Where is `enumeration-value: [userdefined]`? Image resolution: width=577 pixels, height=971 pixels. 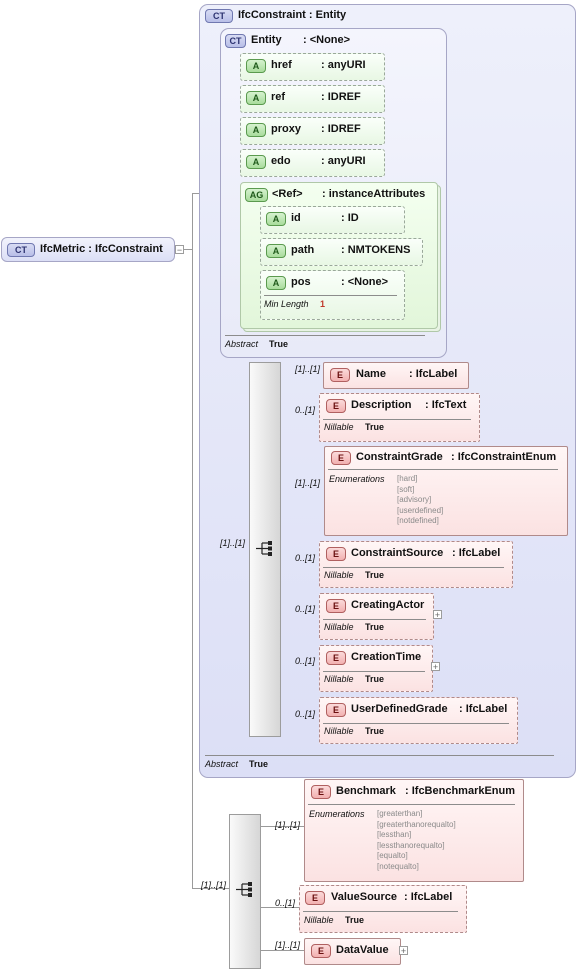 enumeration-value: [userdefined] is located at coordinates (420, 510).